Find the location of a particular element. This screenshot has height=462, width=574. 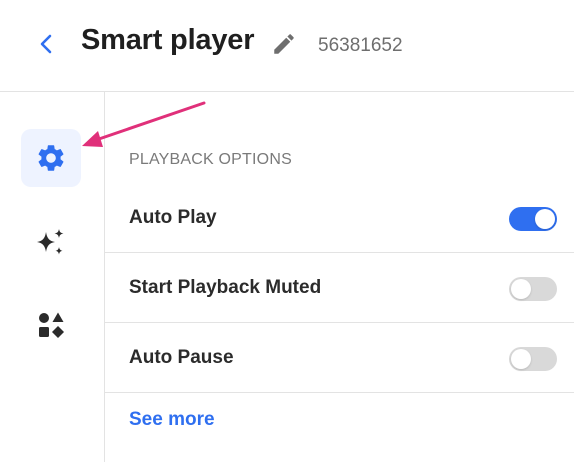

gear-icon is located at coordinates (51, 158).